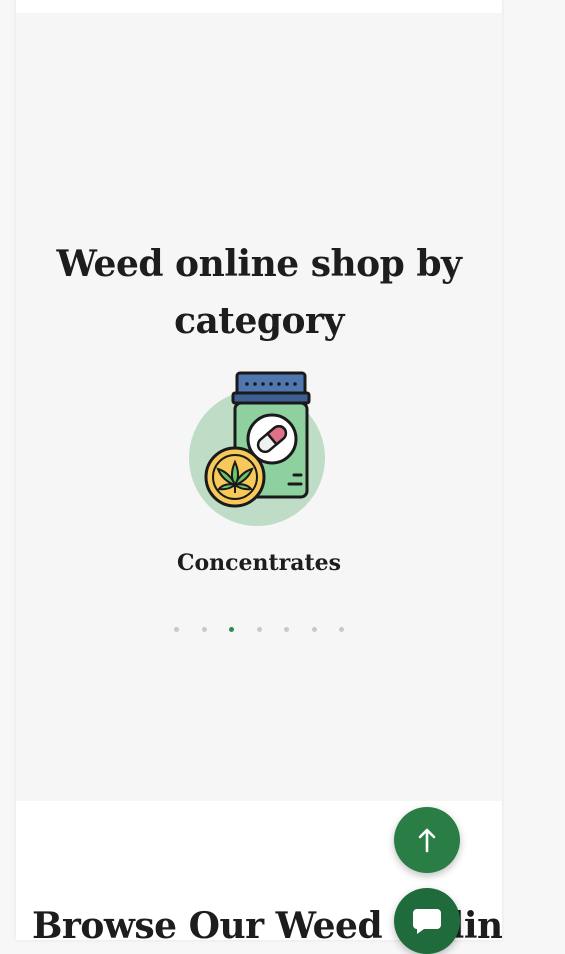 Image resolution: width=565 pixels, height=954 pixels. What do you see at coordinates (259, 6) in the screenshot?
I see `top-white-strip` at bounding box center [259, 6].